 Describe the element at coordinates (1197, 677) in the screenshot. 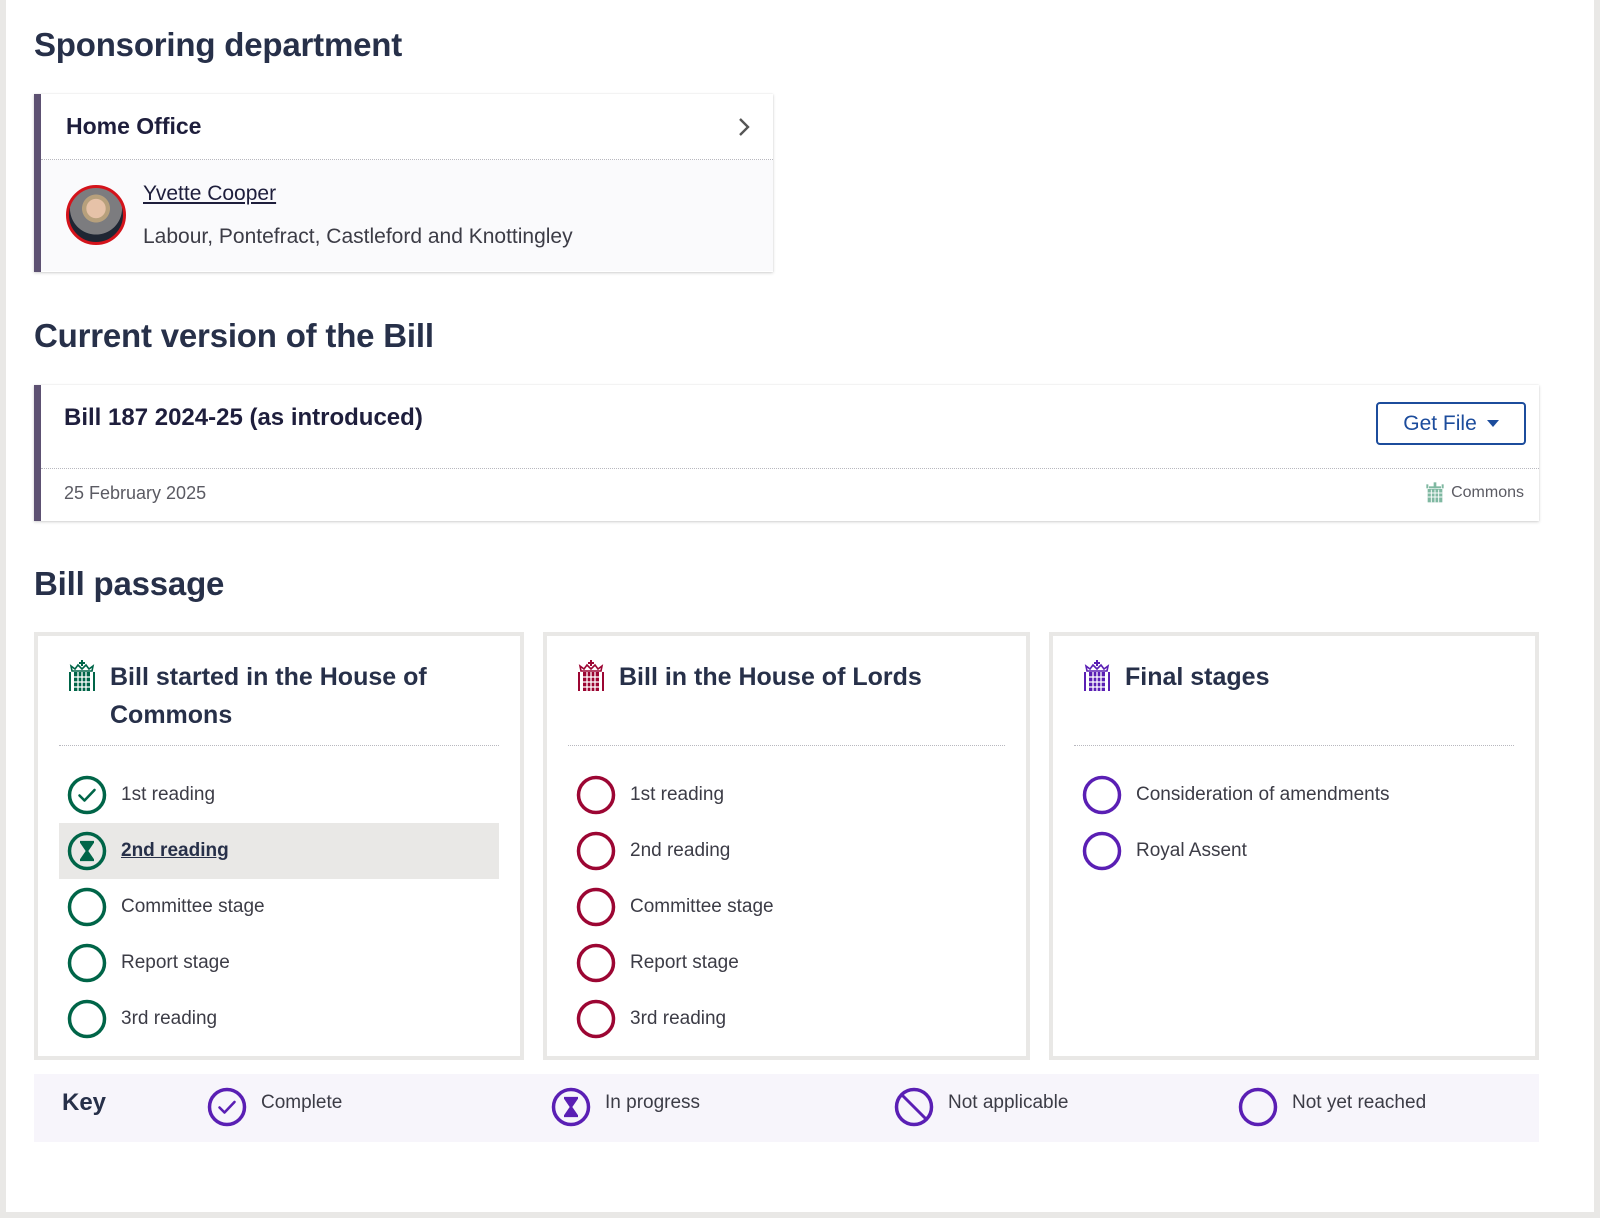

I see `panel-title: Final stages` at that location.